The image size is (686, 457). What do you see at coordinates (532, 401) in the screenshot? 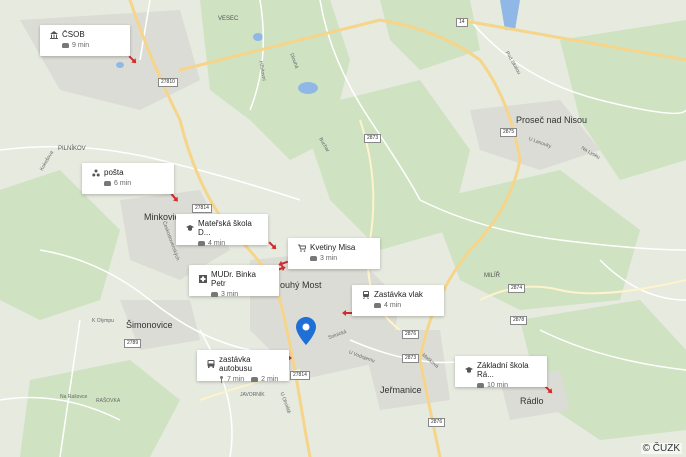
I see `place-radlo: Rádlo` at bounding box center [532, 401].